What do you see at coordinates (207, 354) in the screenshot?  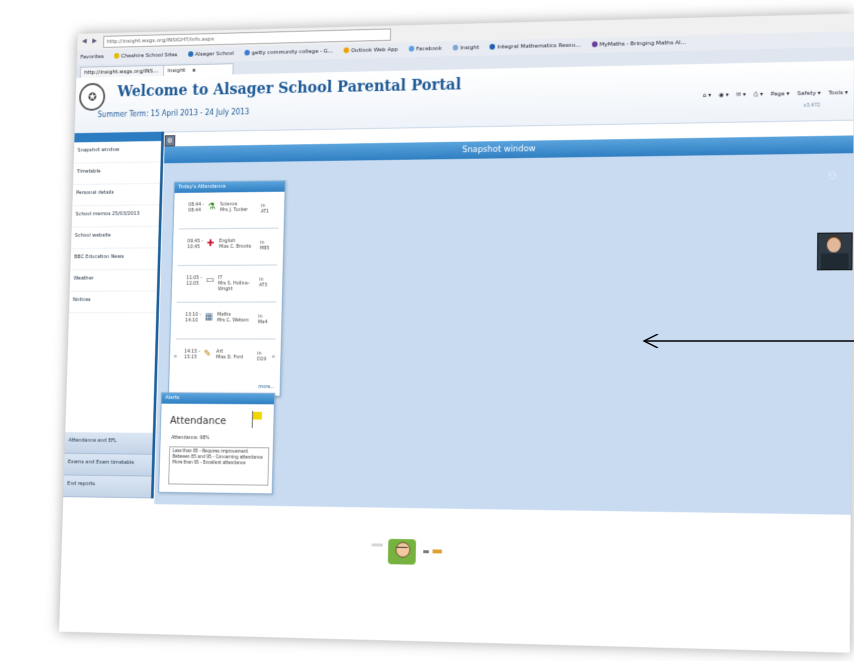 I see `palette-icon: ✎` at bounding box center [207, 354].